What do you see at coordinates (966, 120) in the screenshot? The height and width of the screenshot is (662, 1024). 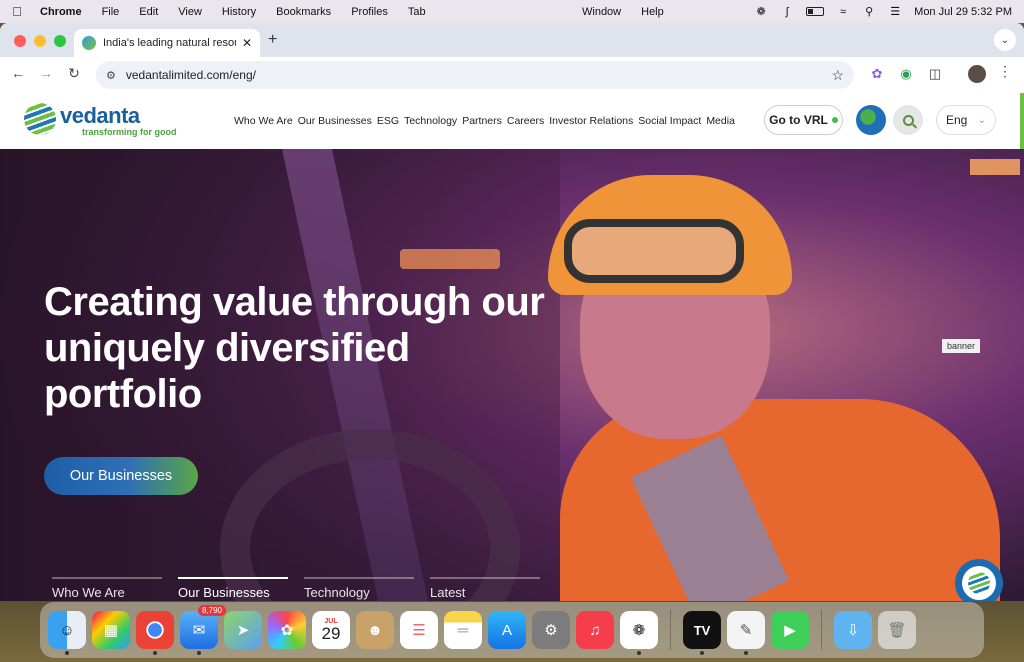 I see `language-select: Eng ⌄` at bounding box center [966, 120].